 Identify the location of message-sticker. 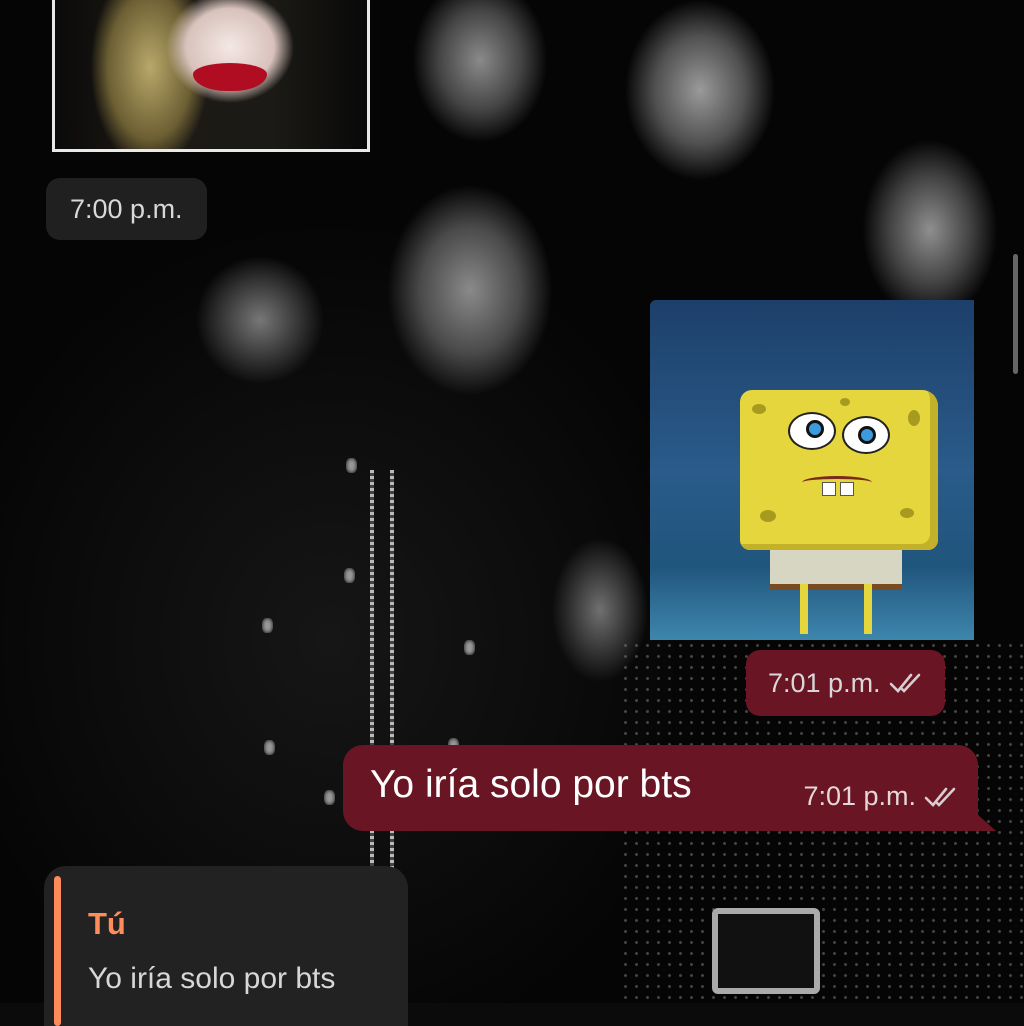
(812, 470).